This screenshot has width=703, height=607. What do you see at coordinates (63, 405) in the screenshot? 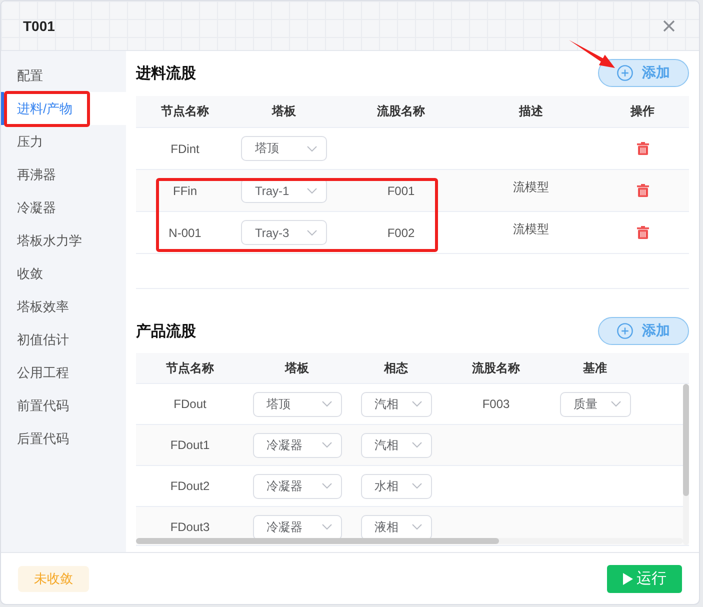
I see `sidebar-item: 前置代码` at bounding box center [63, 405].